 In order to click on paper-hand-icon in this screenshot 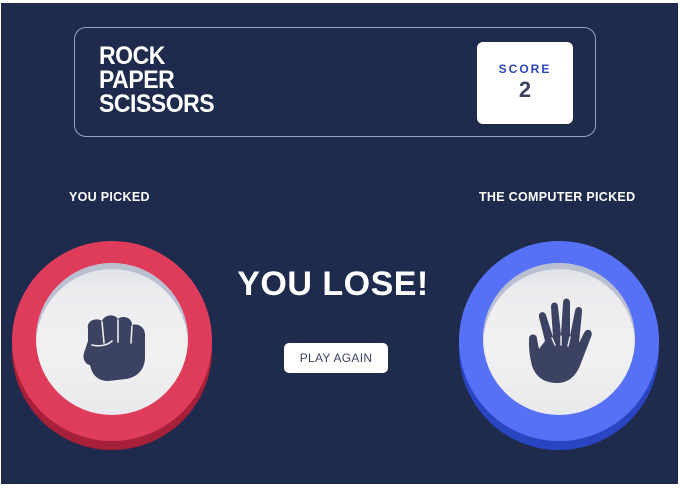, I will do `click(560, 340)`.